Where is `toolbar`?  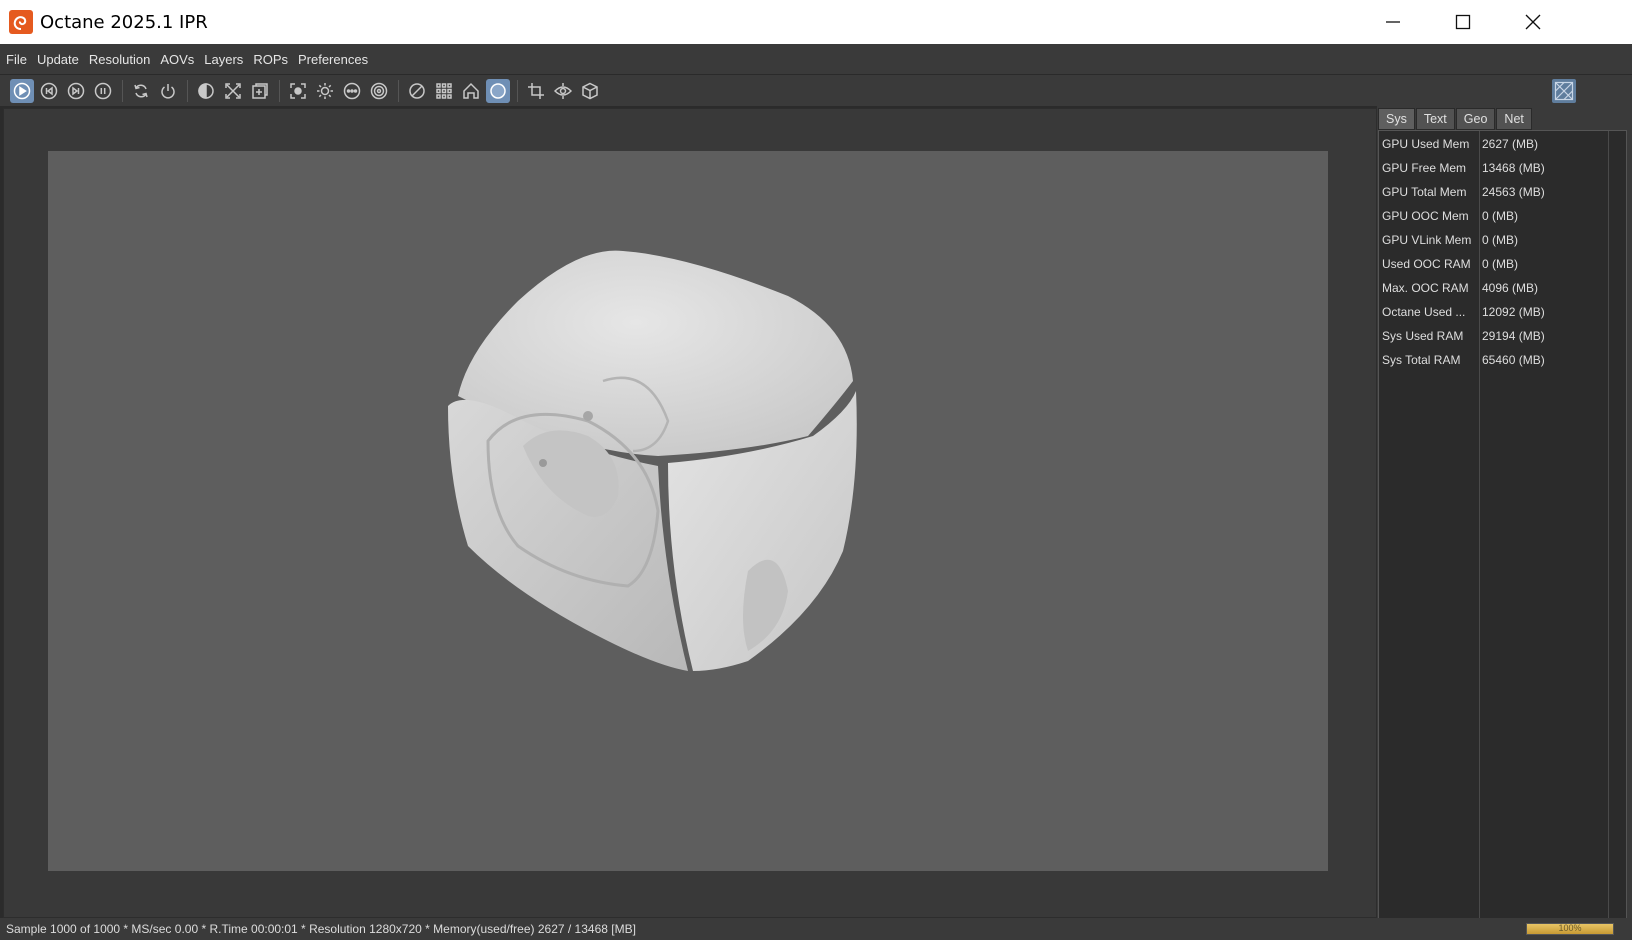
toolbar is located at coordinates (816, 90).